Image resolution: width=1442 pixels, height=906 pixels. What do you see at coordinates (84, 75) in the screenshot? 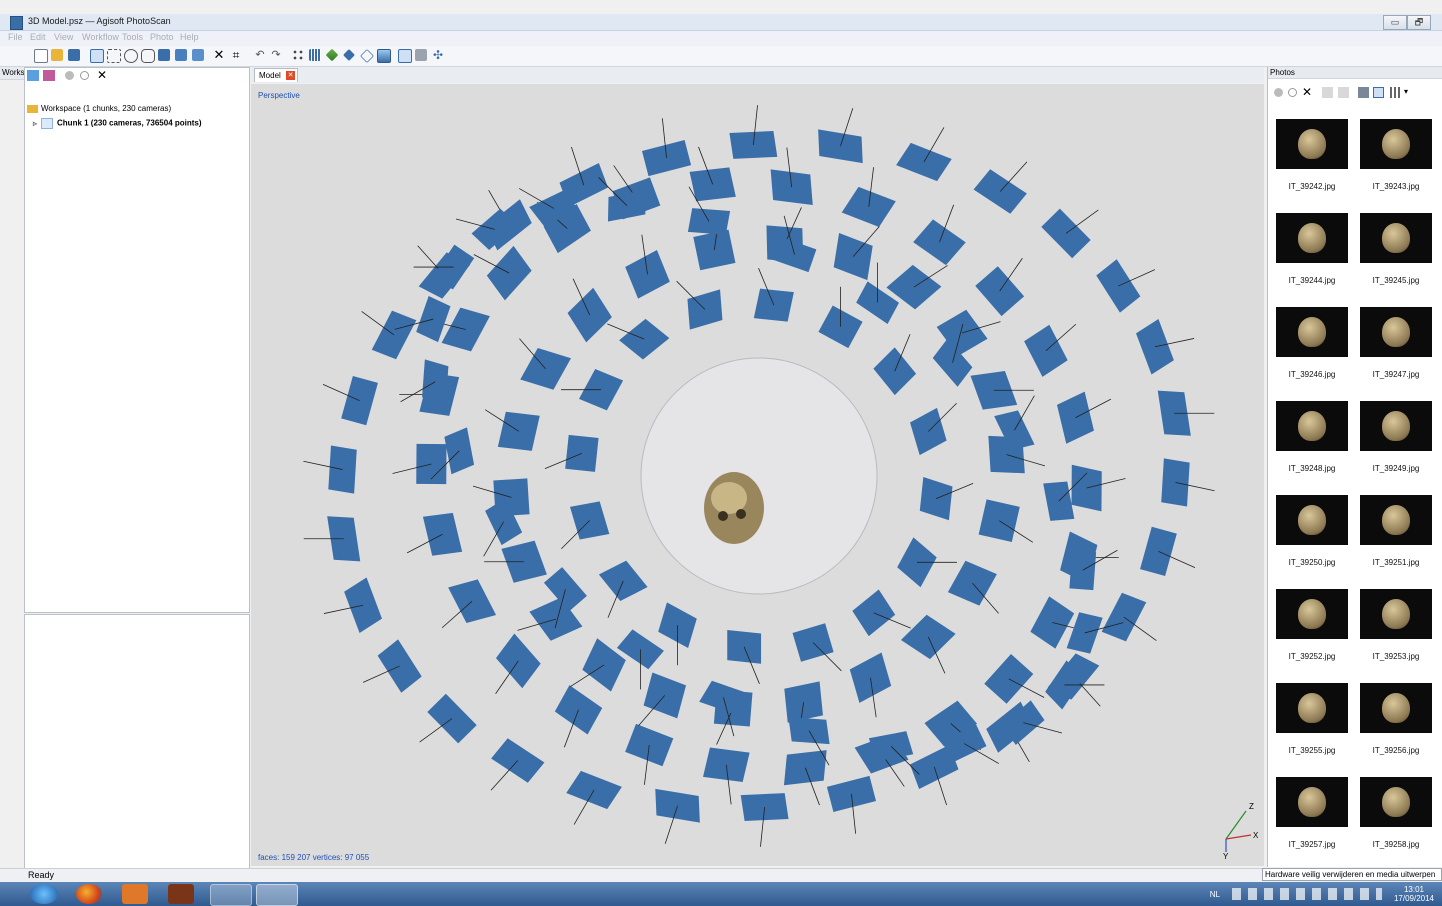
I see `disable-icon` at bounding box center [84, 75].